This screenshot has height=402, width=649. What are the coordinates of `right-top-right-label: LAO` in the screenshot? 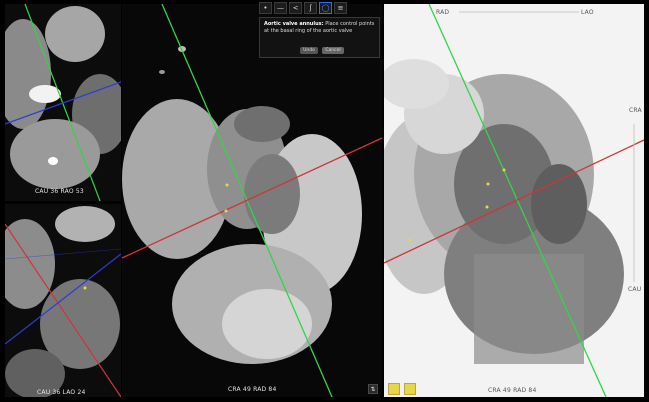 It's located at (587, 12).